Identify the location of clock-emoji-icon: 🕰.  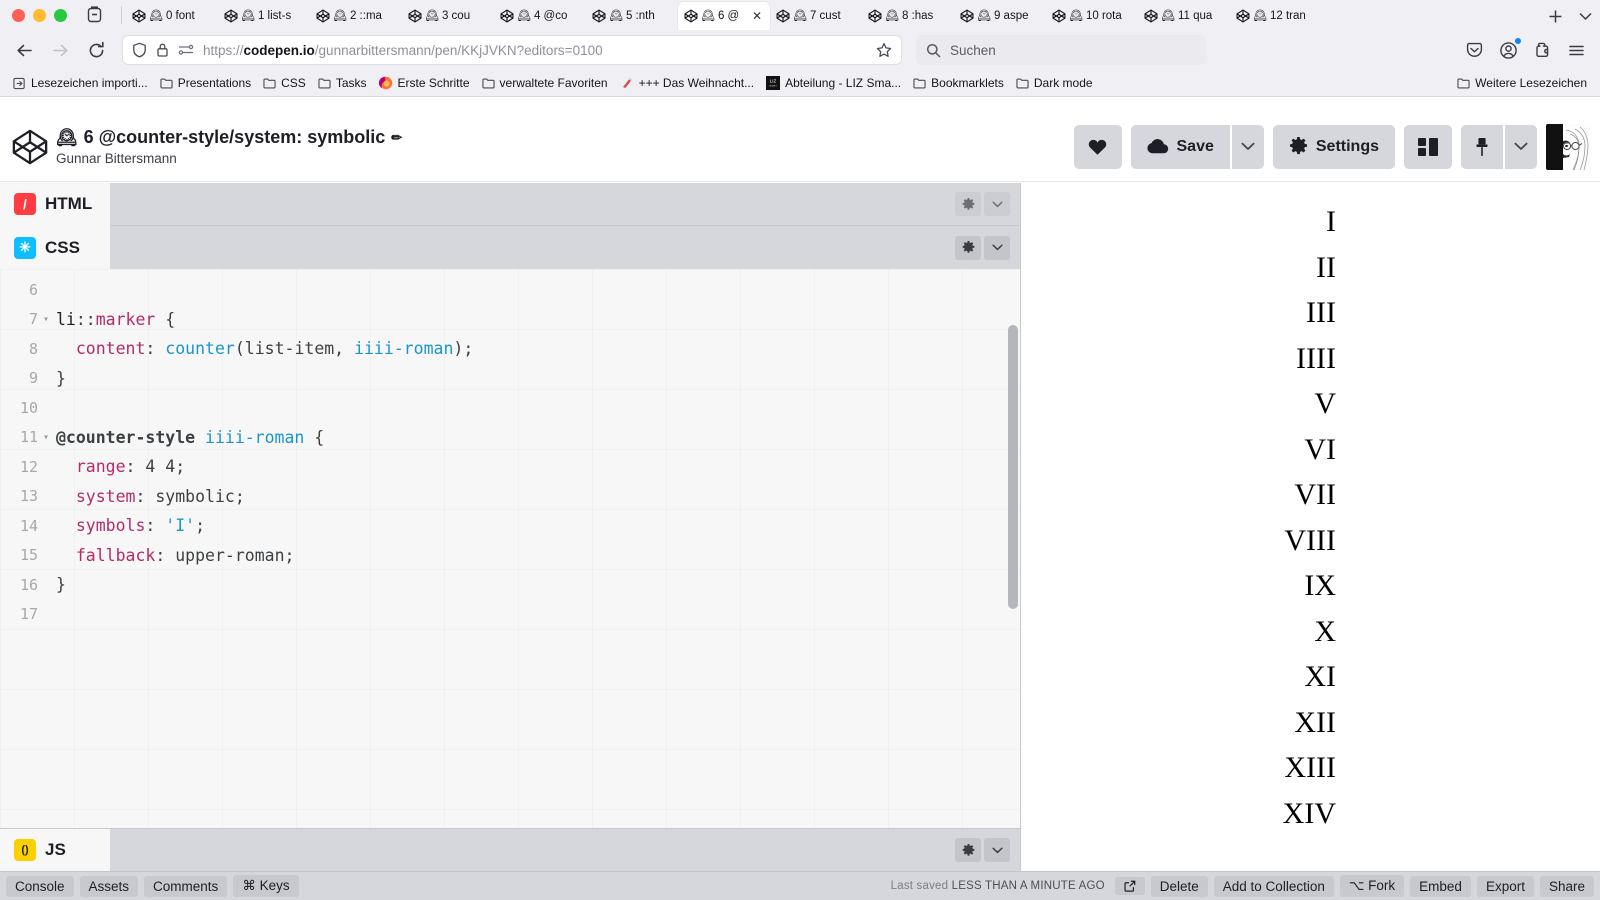
(800, 15).